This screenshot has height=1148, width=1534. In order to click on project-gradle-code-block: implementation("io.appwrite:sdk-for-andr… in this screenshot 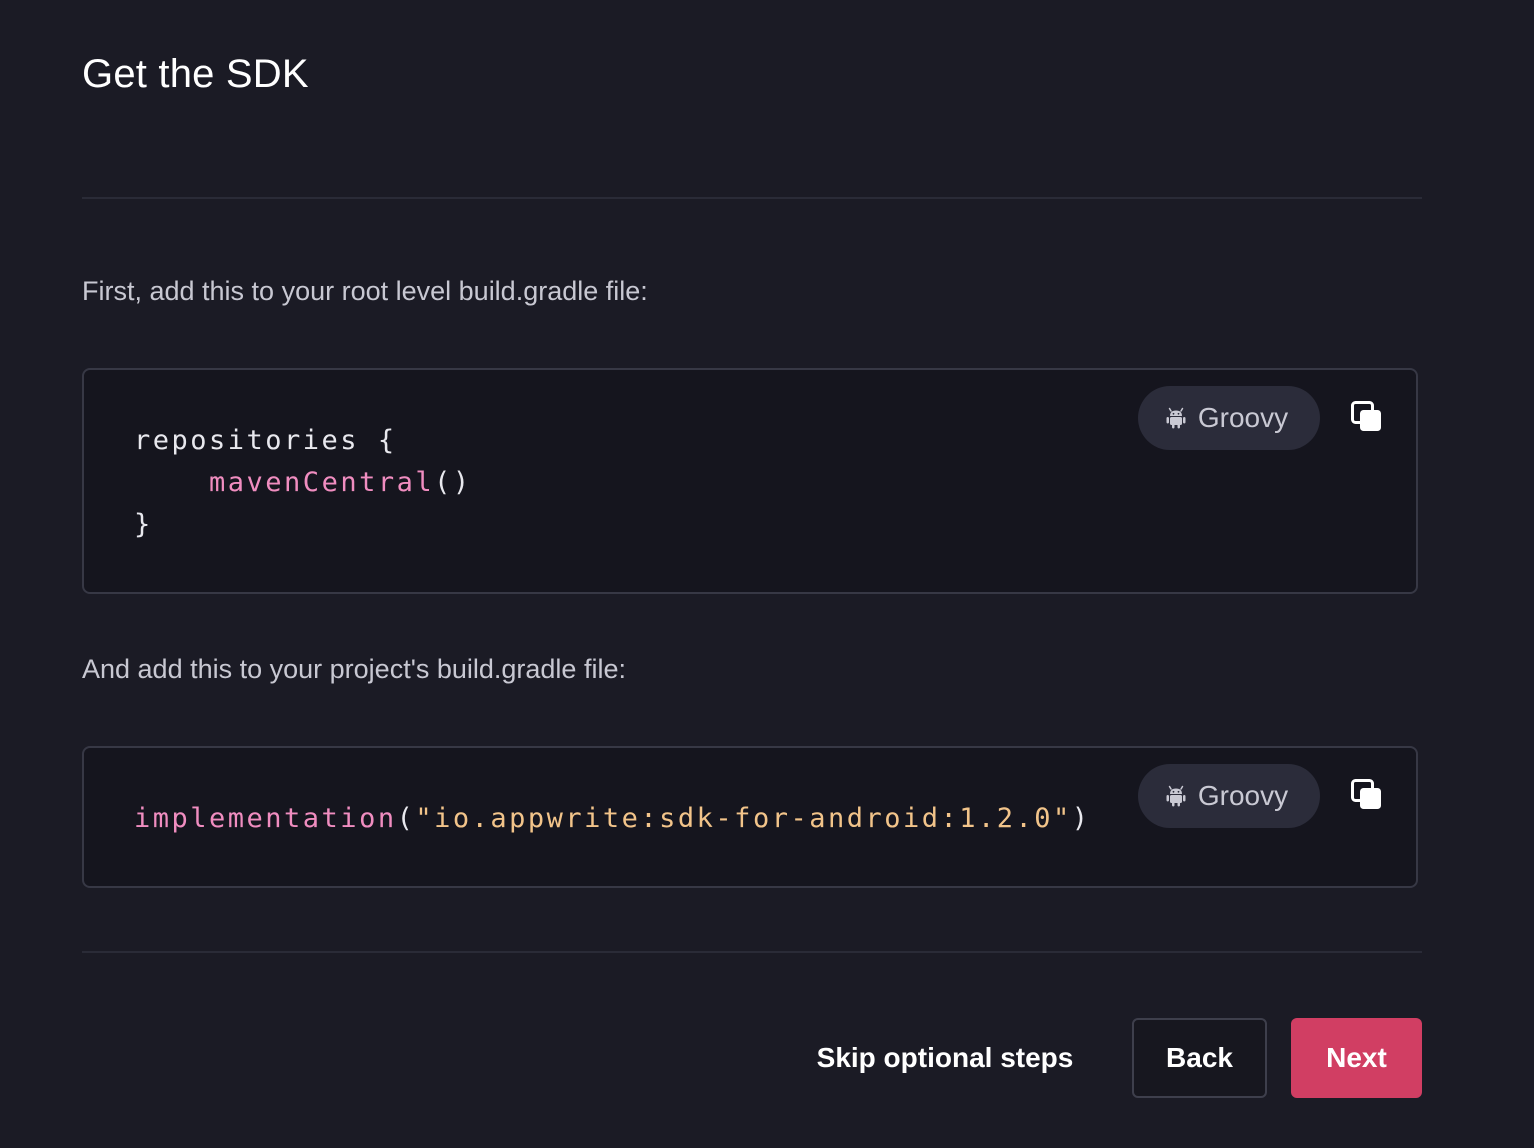, I will do `click(750, 817)`.